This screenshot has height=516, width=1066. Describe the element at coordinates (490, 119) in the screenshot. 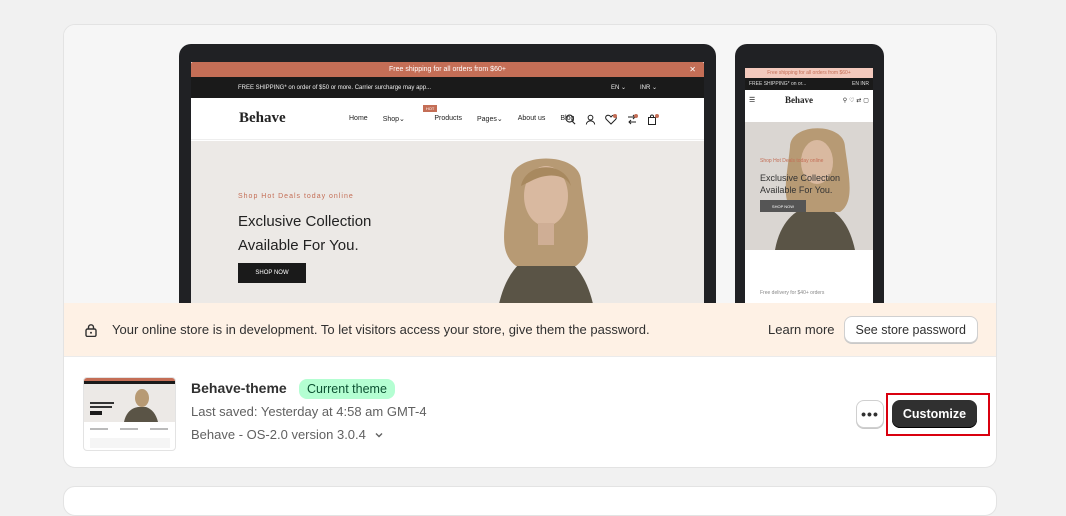

I see `menu-item-pages: Pages⌄` at that location.